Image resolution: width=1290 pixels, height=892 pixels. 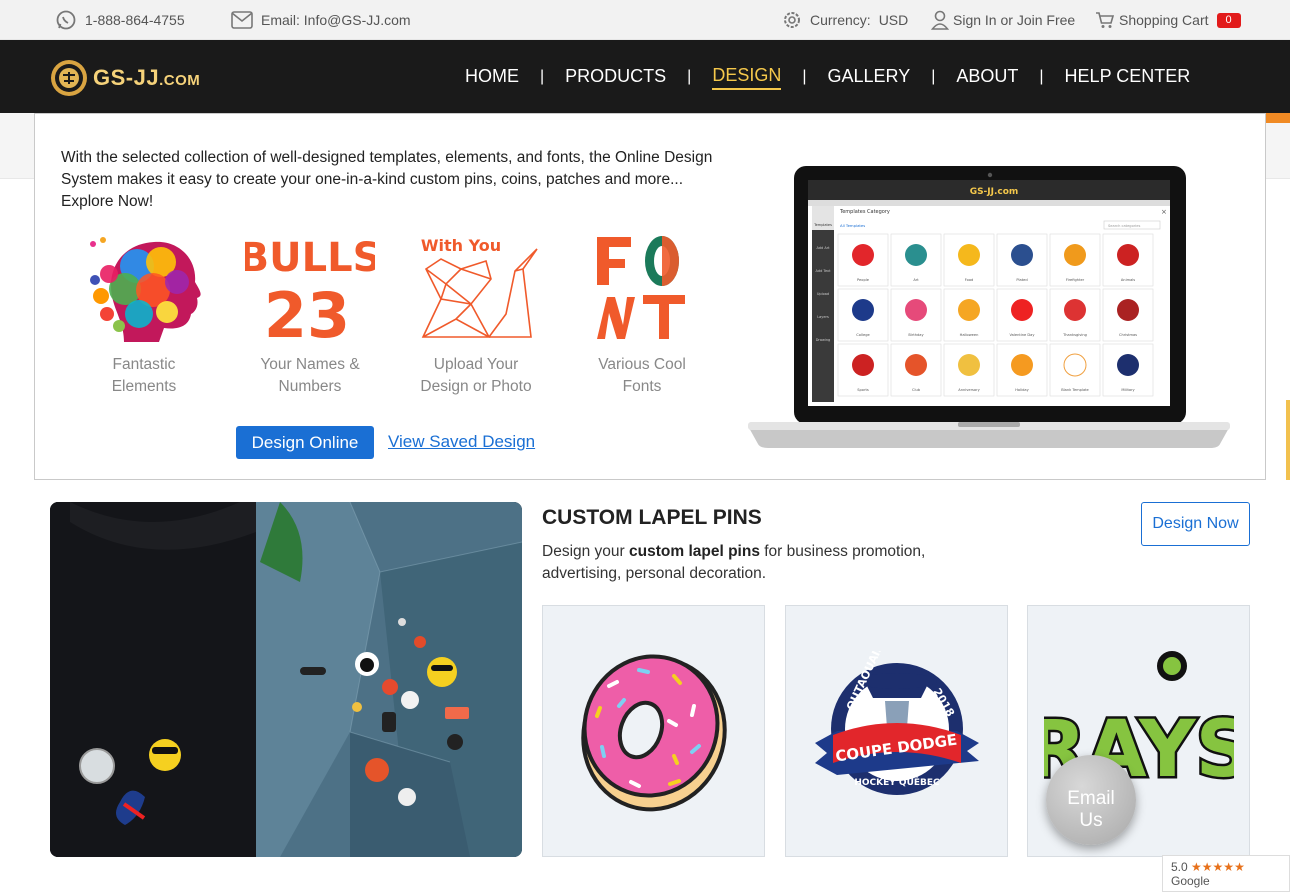 What do you see at coordinates (863, 335) in the screenshot?
I see `template-label: College` at bounding box center [863, 335].